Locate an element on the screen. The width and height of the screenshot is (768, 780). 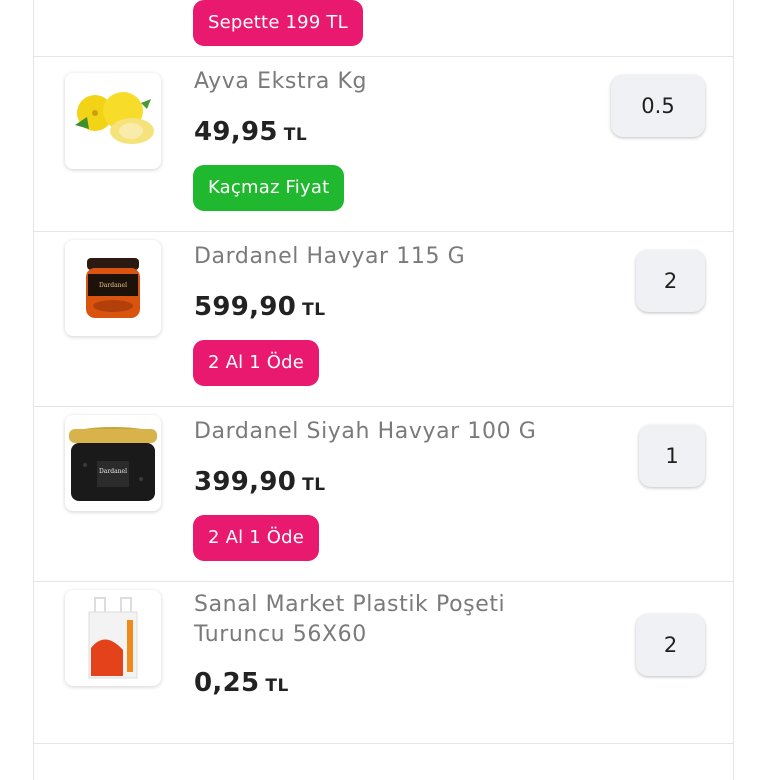
plastic-bag-icon is located at coordinates (113, 638).